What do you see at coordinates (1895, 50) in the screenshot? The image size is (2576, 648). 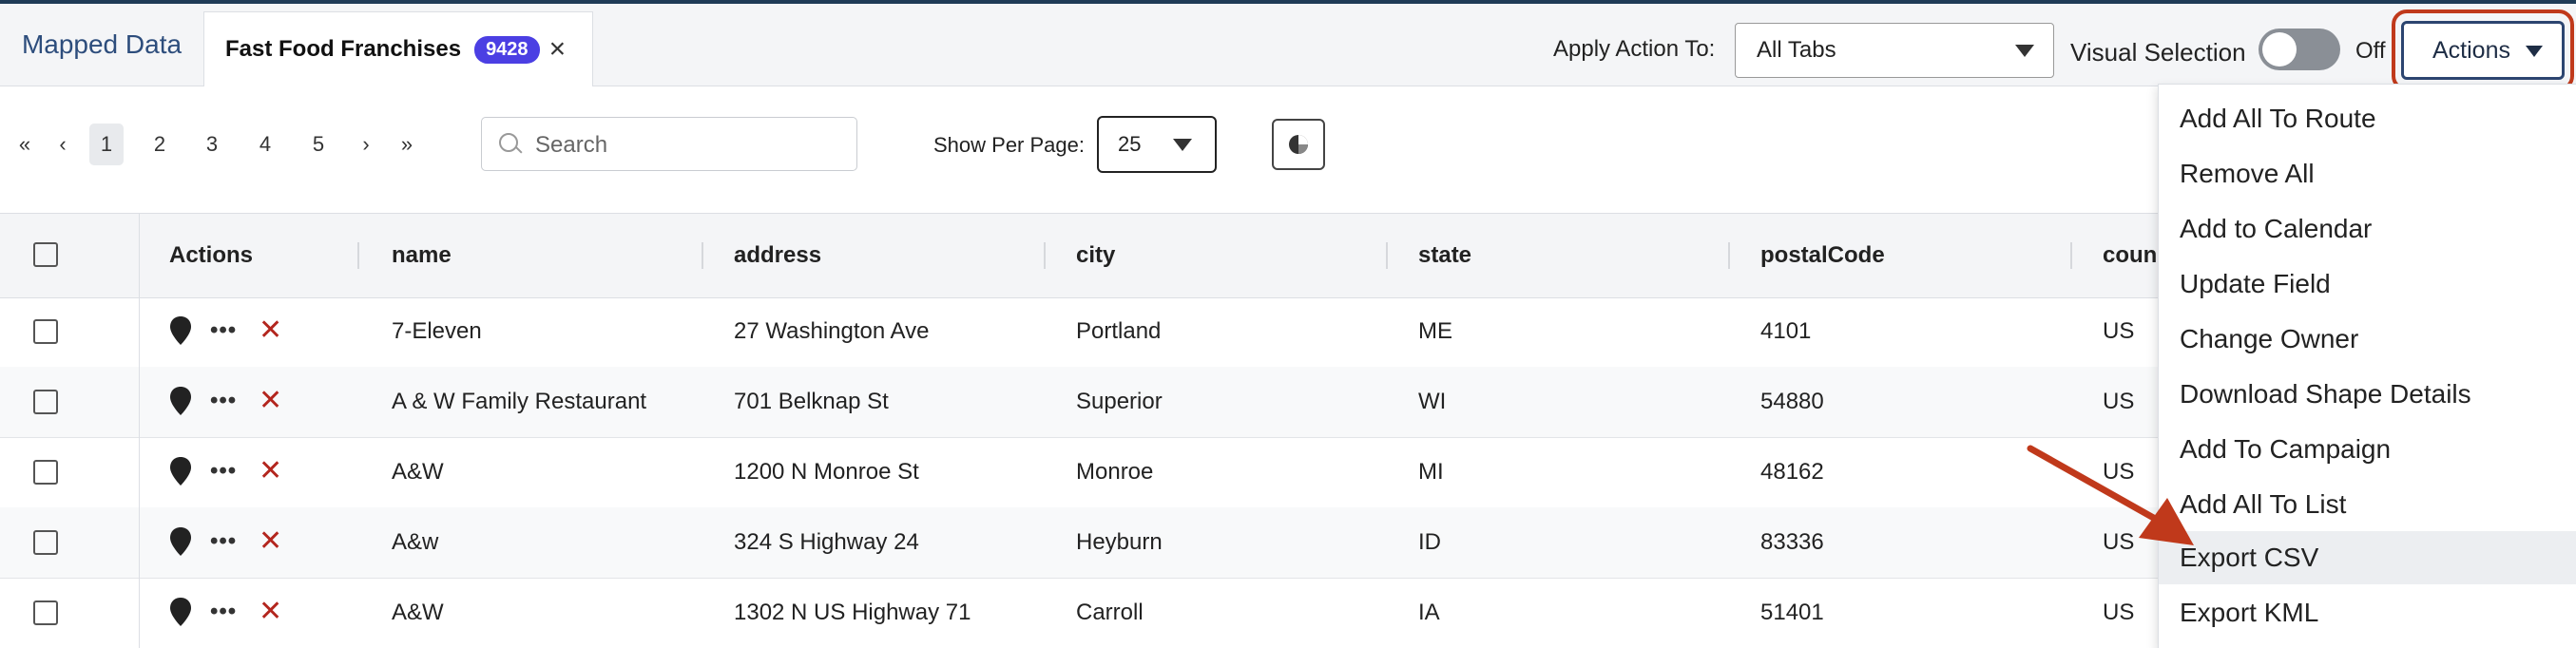 I see `apply-action-select: All Tabs` at bounding box center [1895, 50].